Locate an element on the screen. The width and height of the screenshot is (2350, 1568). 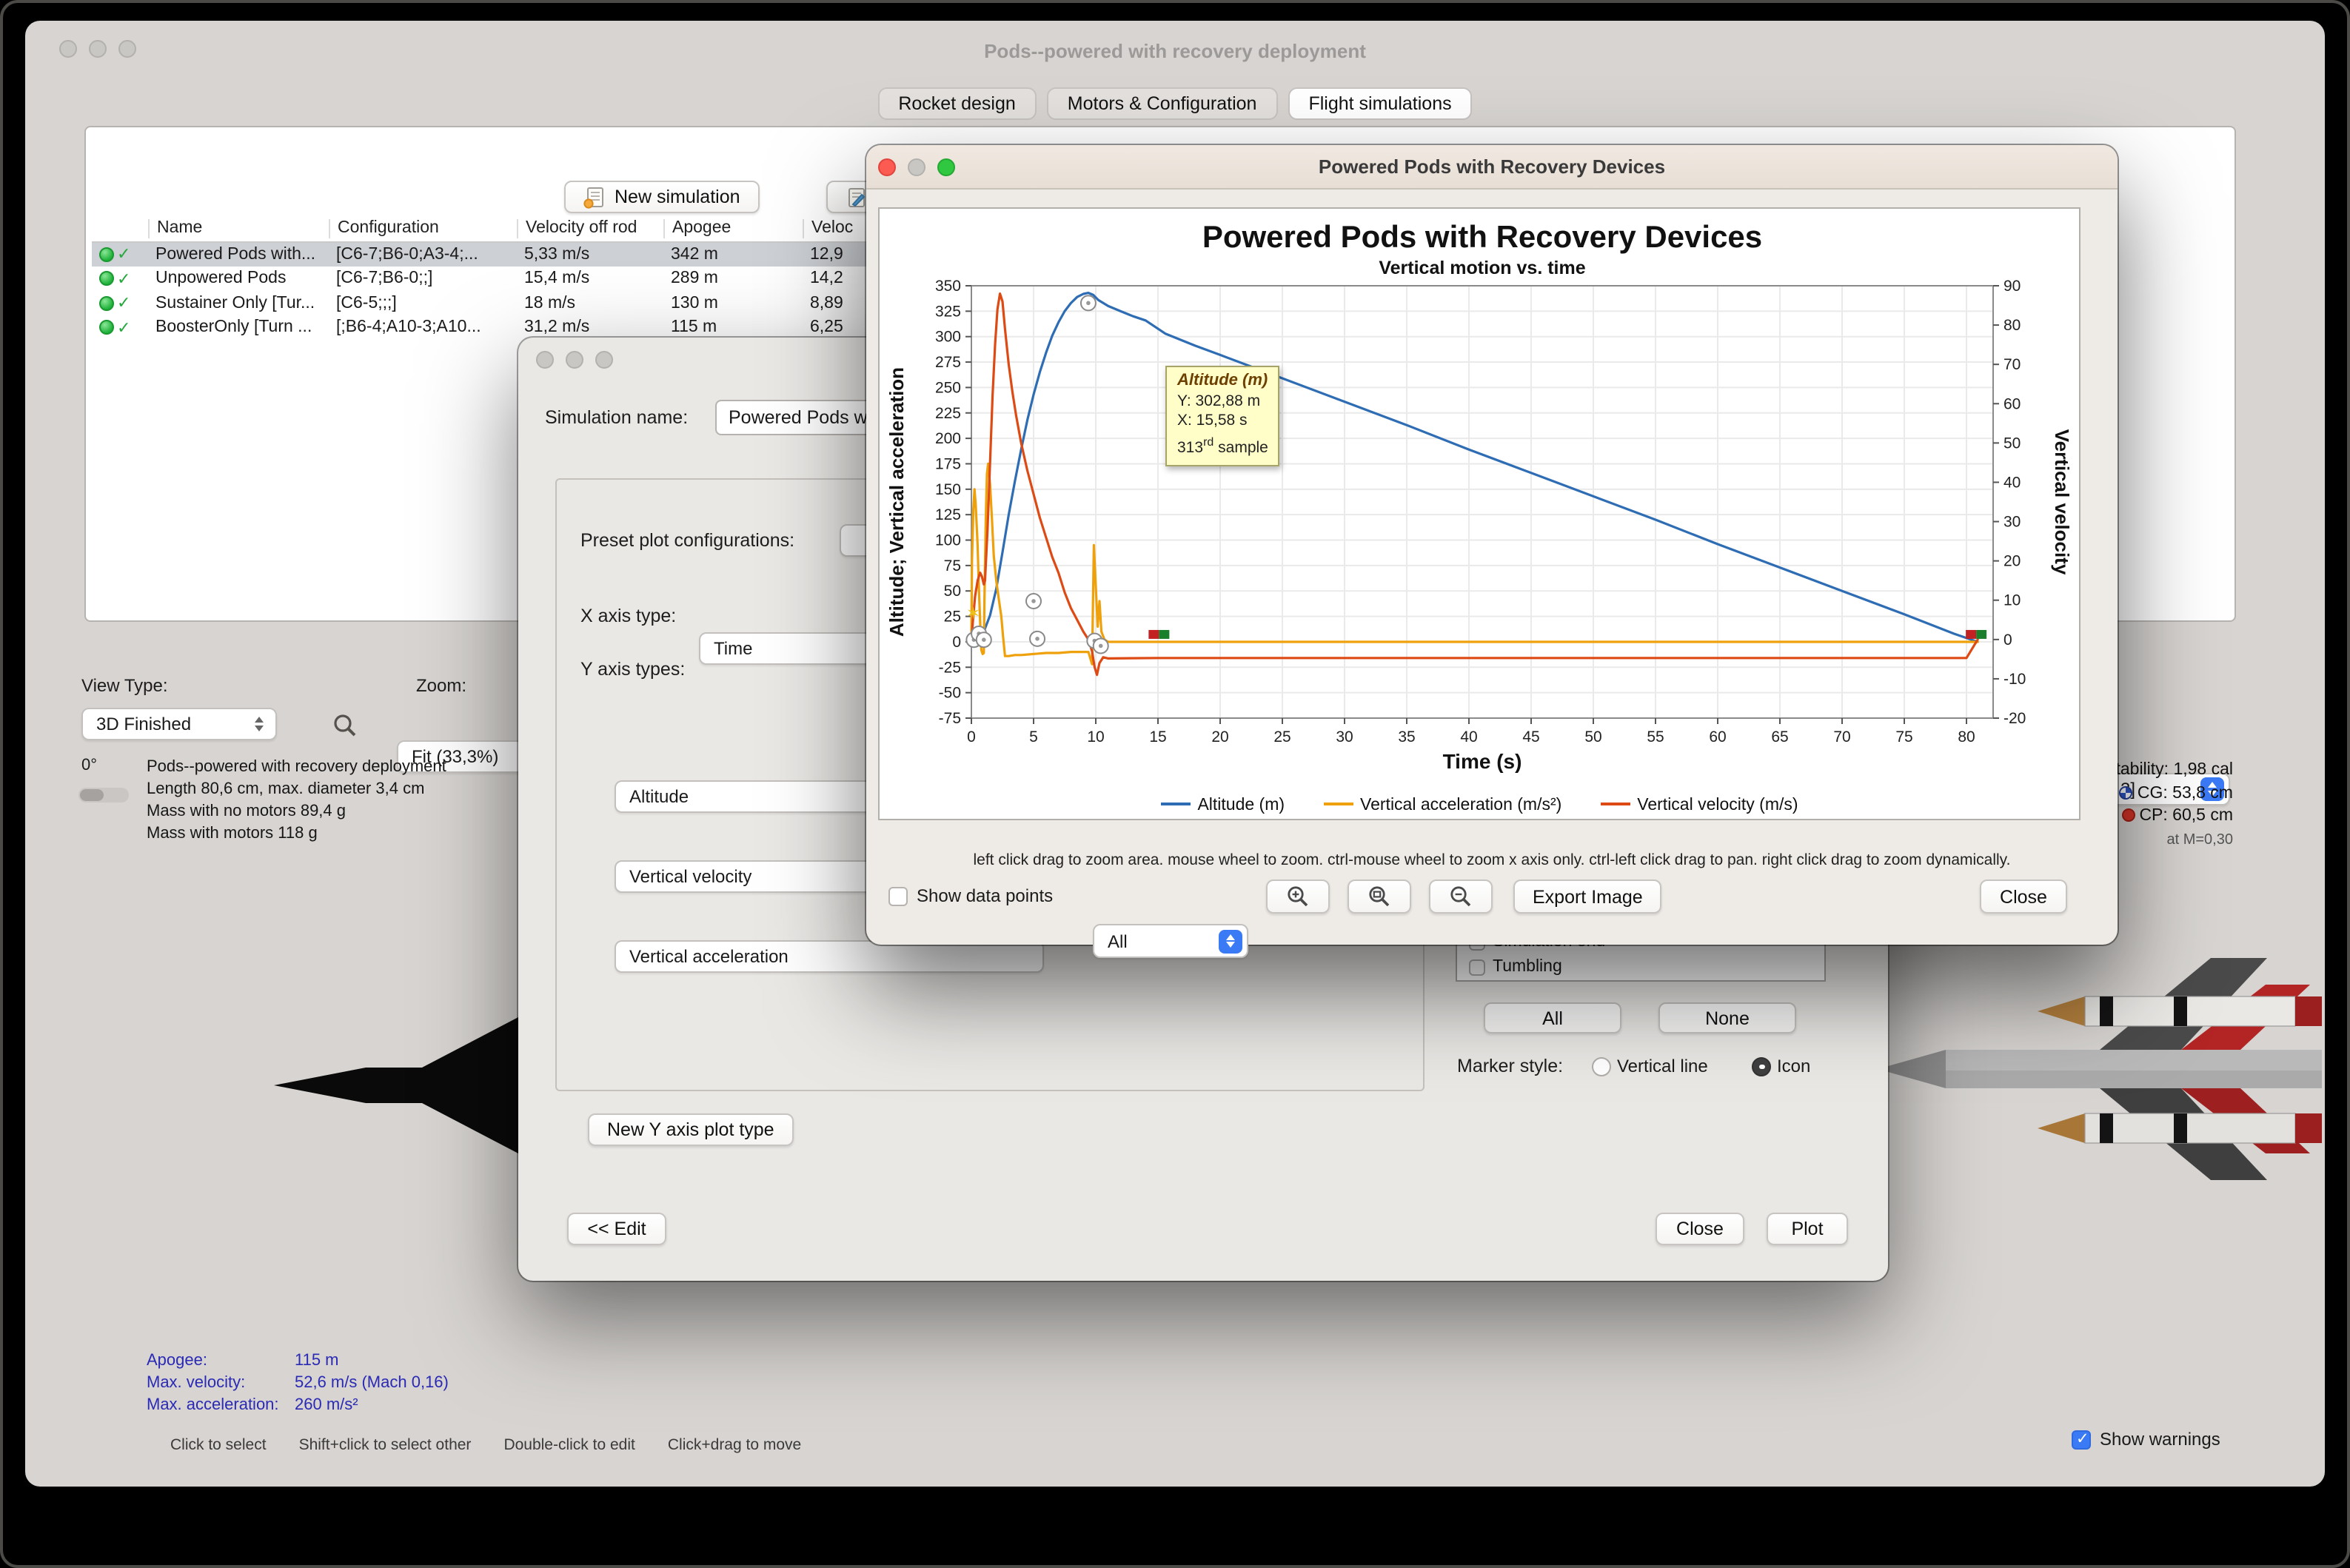
tooltip-series-name: Altitude (m) is located at coordinates (1222, 380).